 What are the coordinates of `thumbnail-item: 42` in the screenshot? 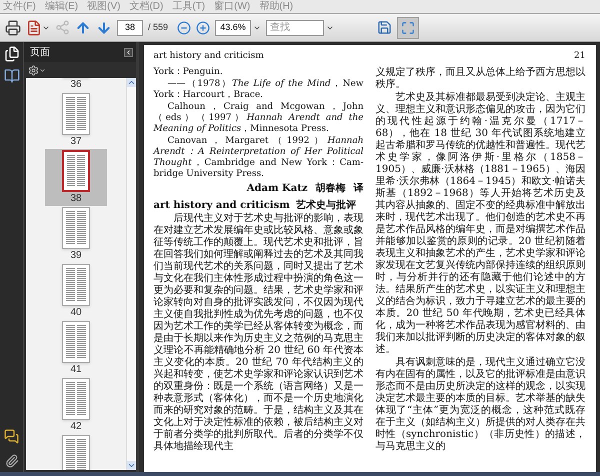 It's located at (76, 405).